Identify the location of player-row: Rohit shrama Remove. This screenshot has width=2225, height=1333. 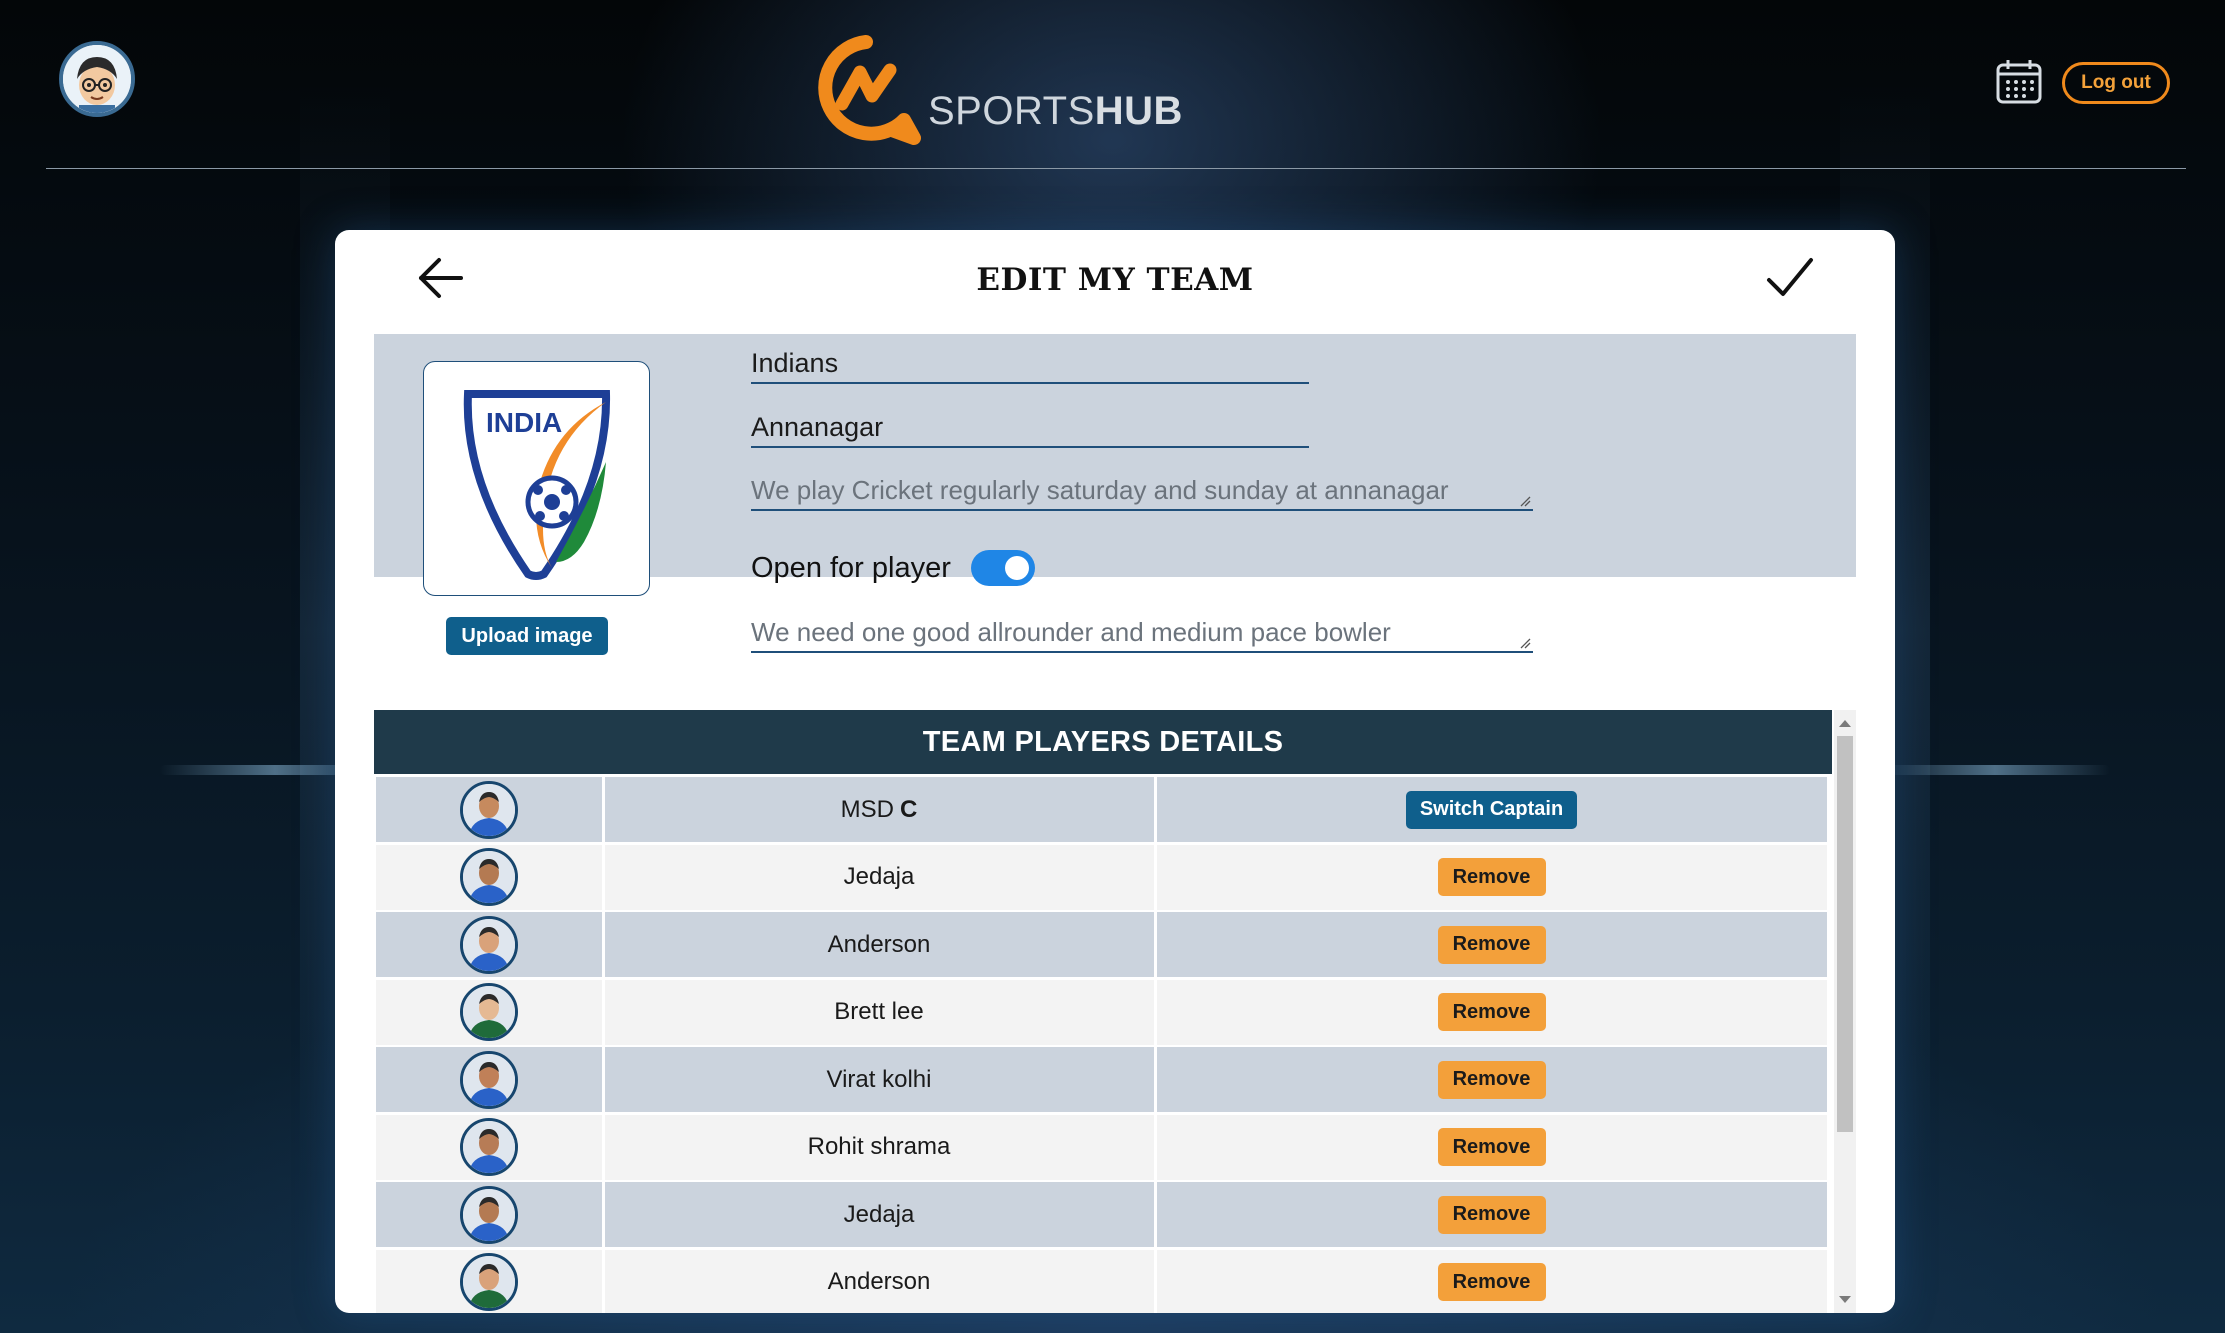
(1103, 1148).